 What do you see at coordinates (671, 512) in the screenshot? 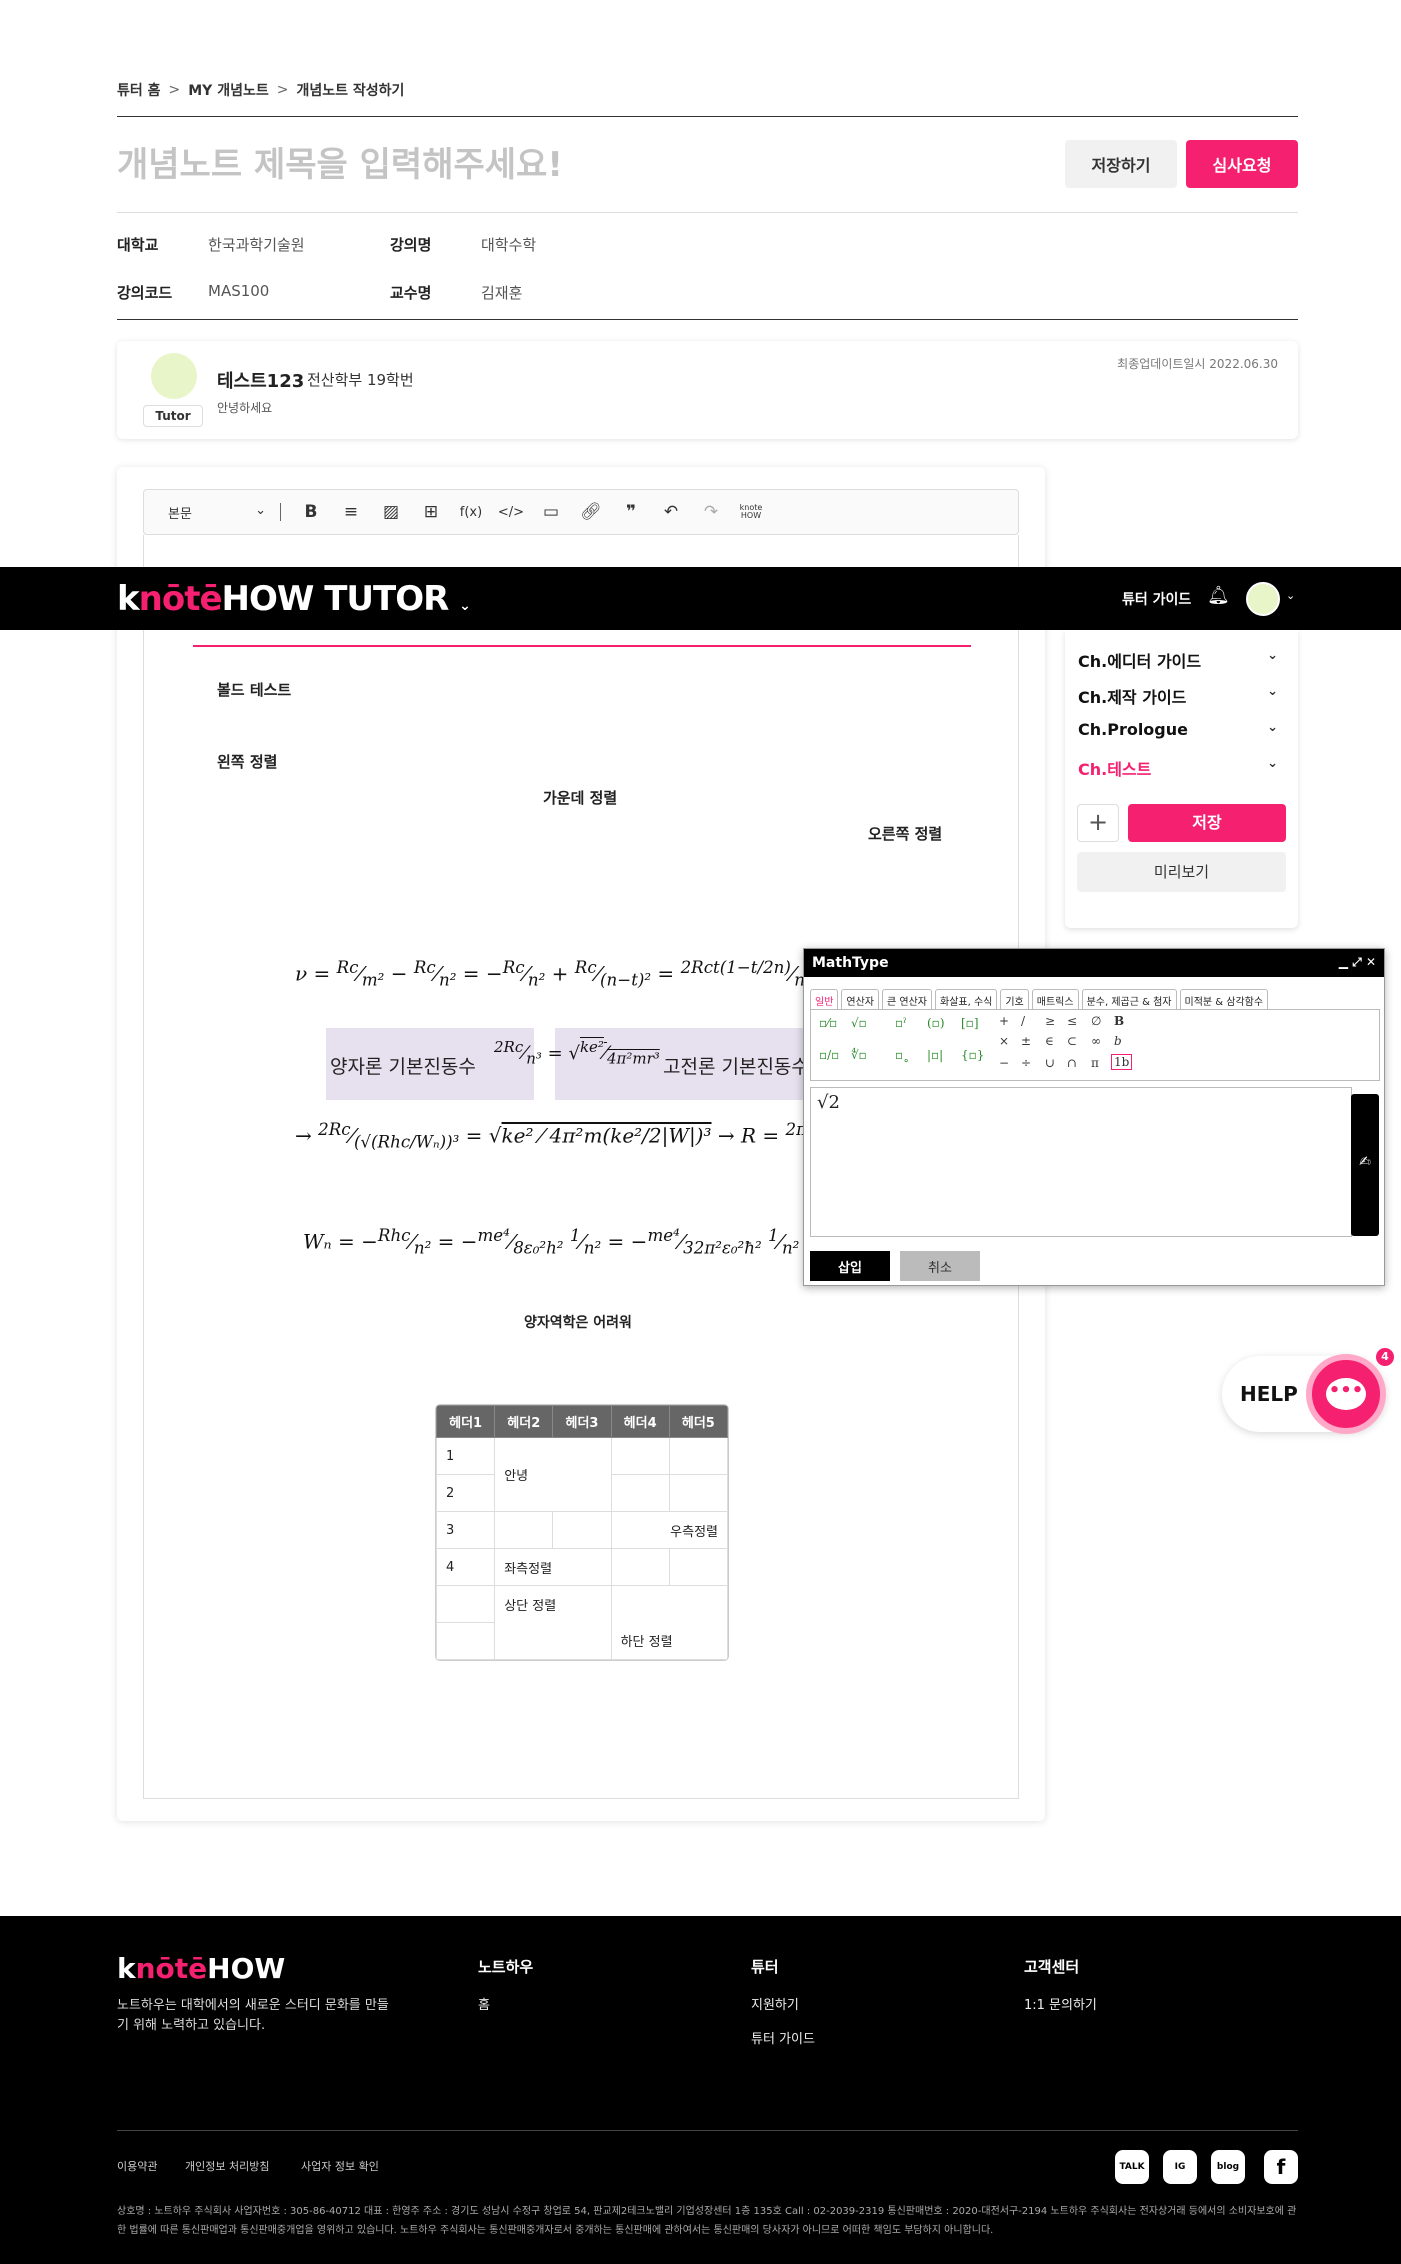
I see `undo-icon: ↶` at bounding box center [671, 512].